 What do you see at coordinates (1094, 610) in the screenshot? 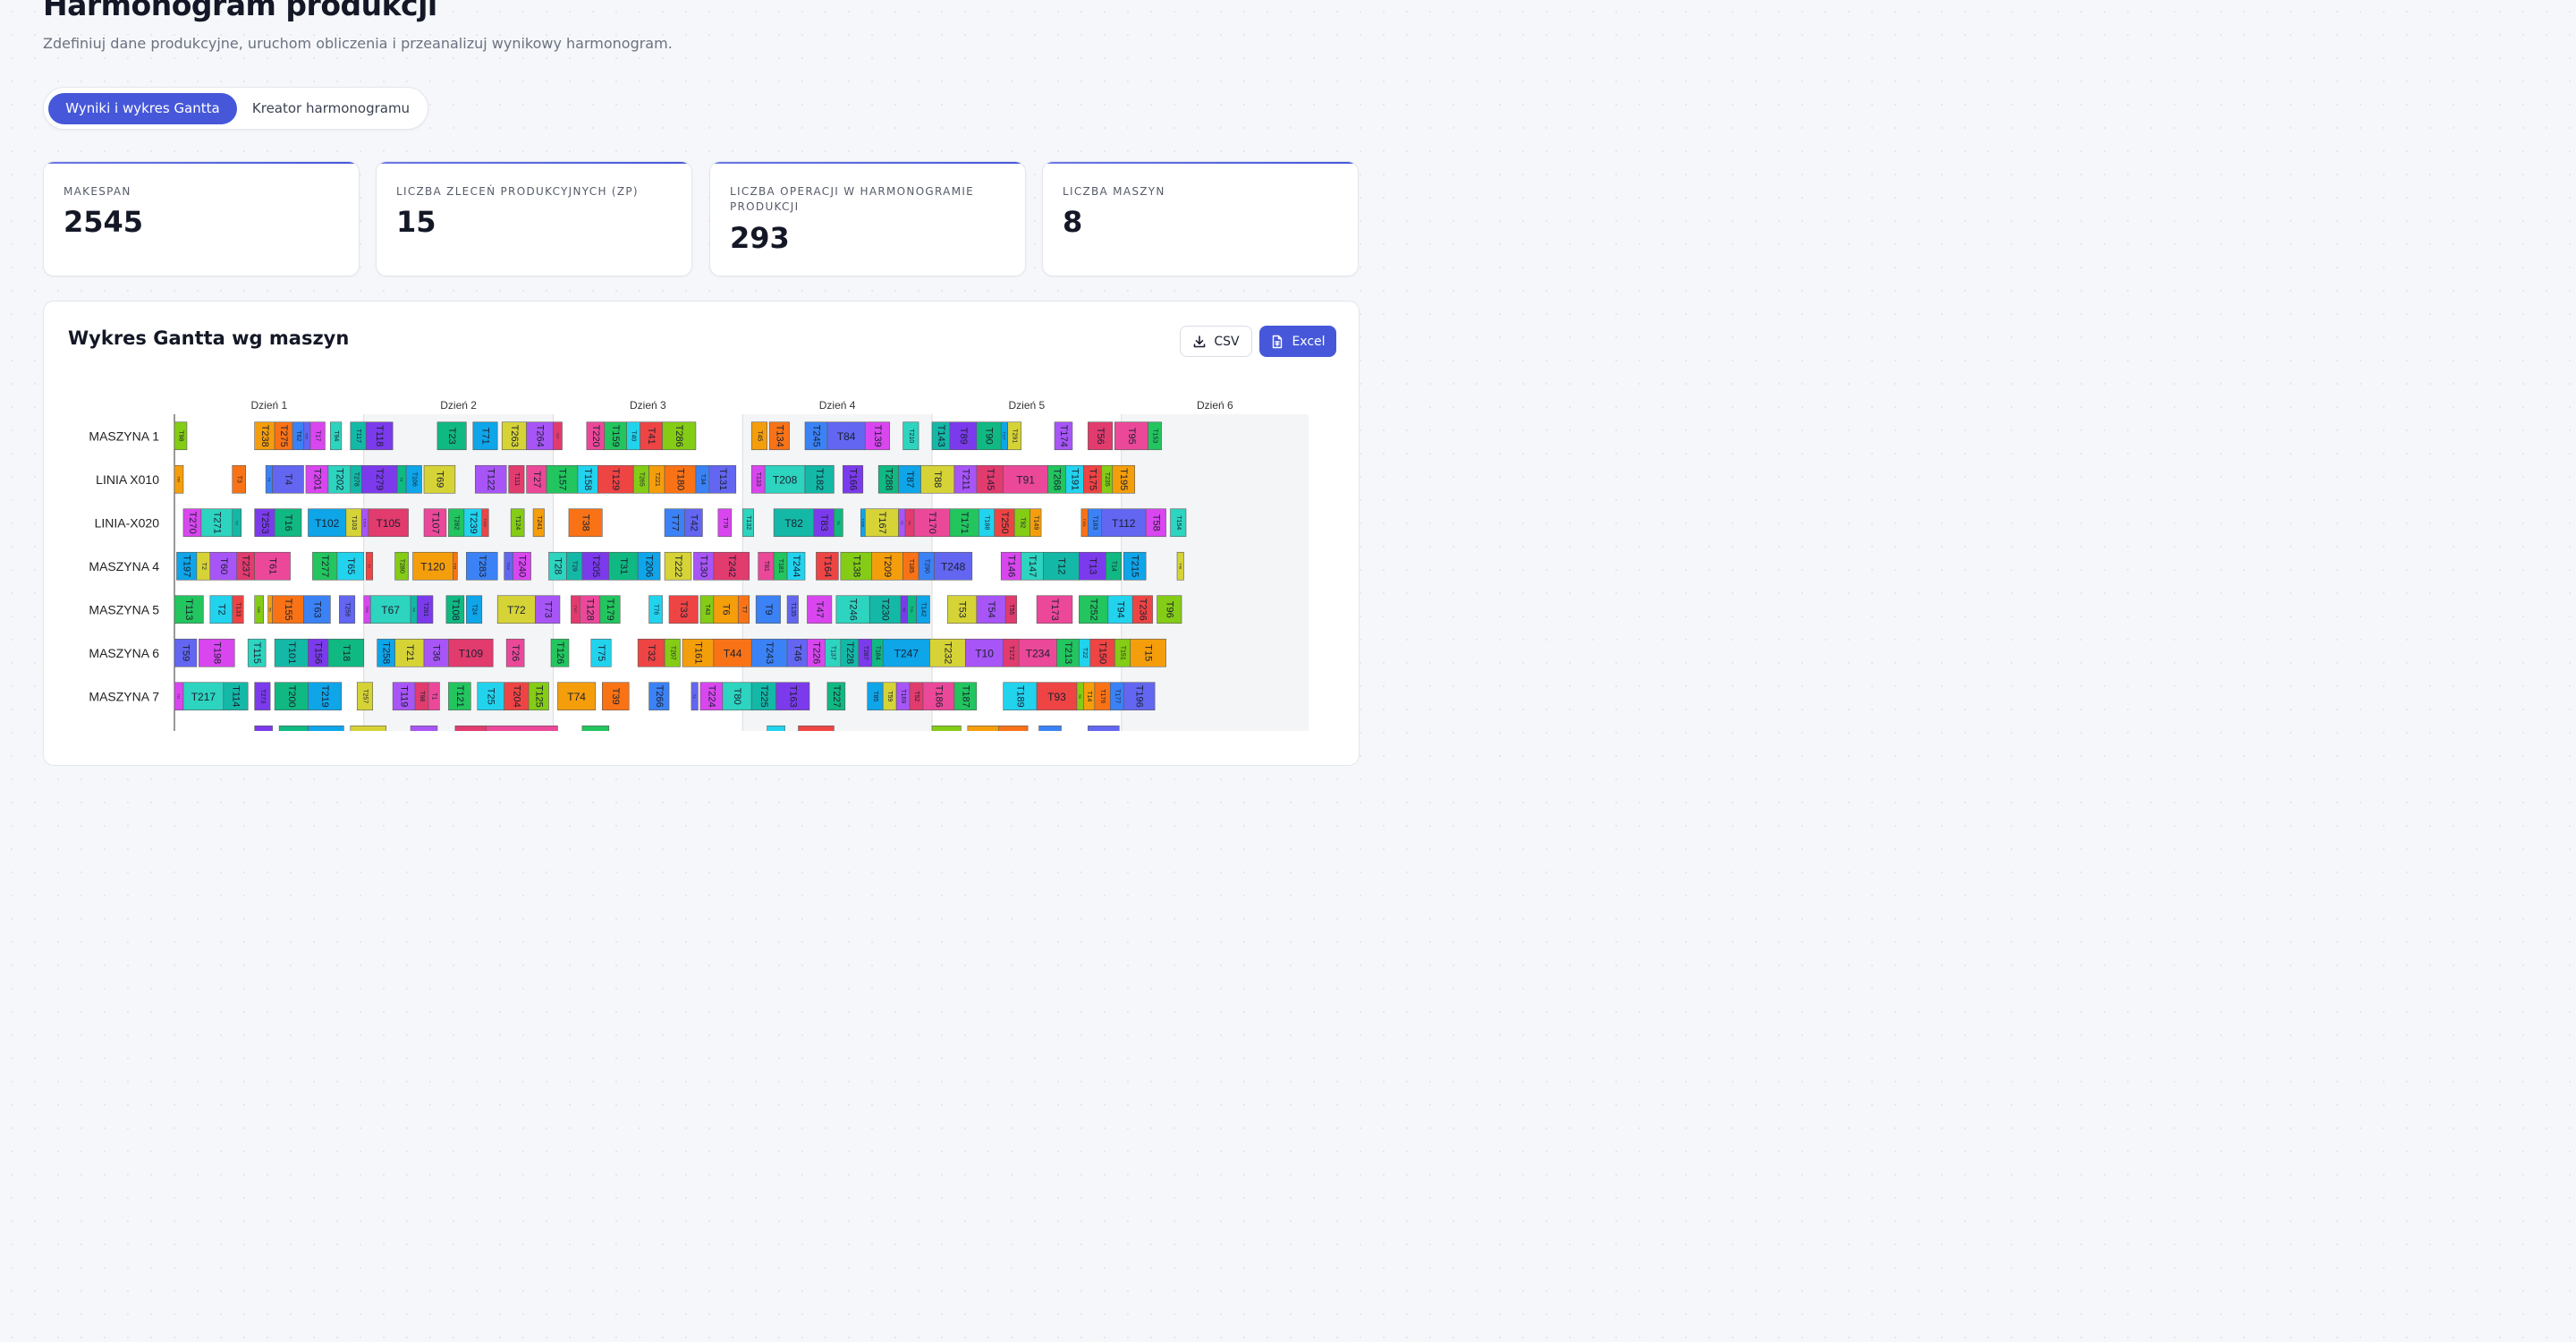
I see `task-label: T252` at bounding box center [1094, 610].